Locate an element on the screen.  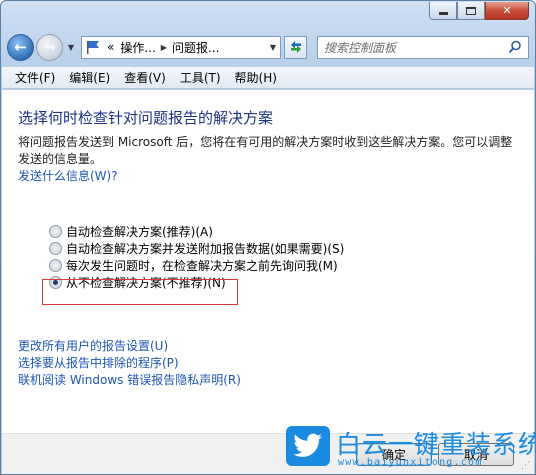
breadcrumb-overflow: « is located at coordinates (110, 47).